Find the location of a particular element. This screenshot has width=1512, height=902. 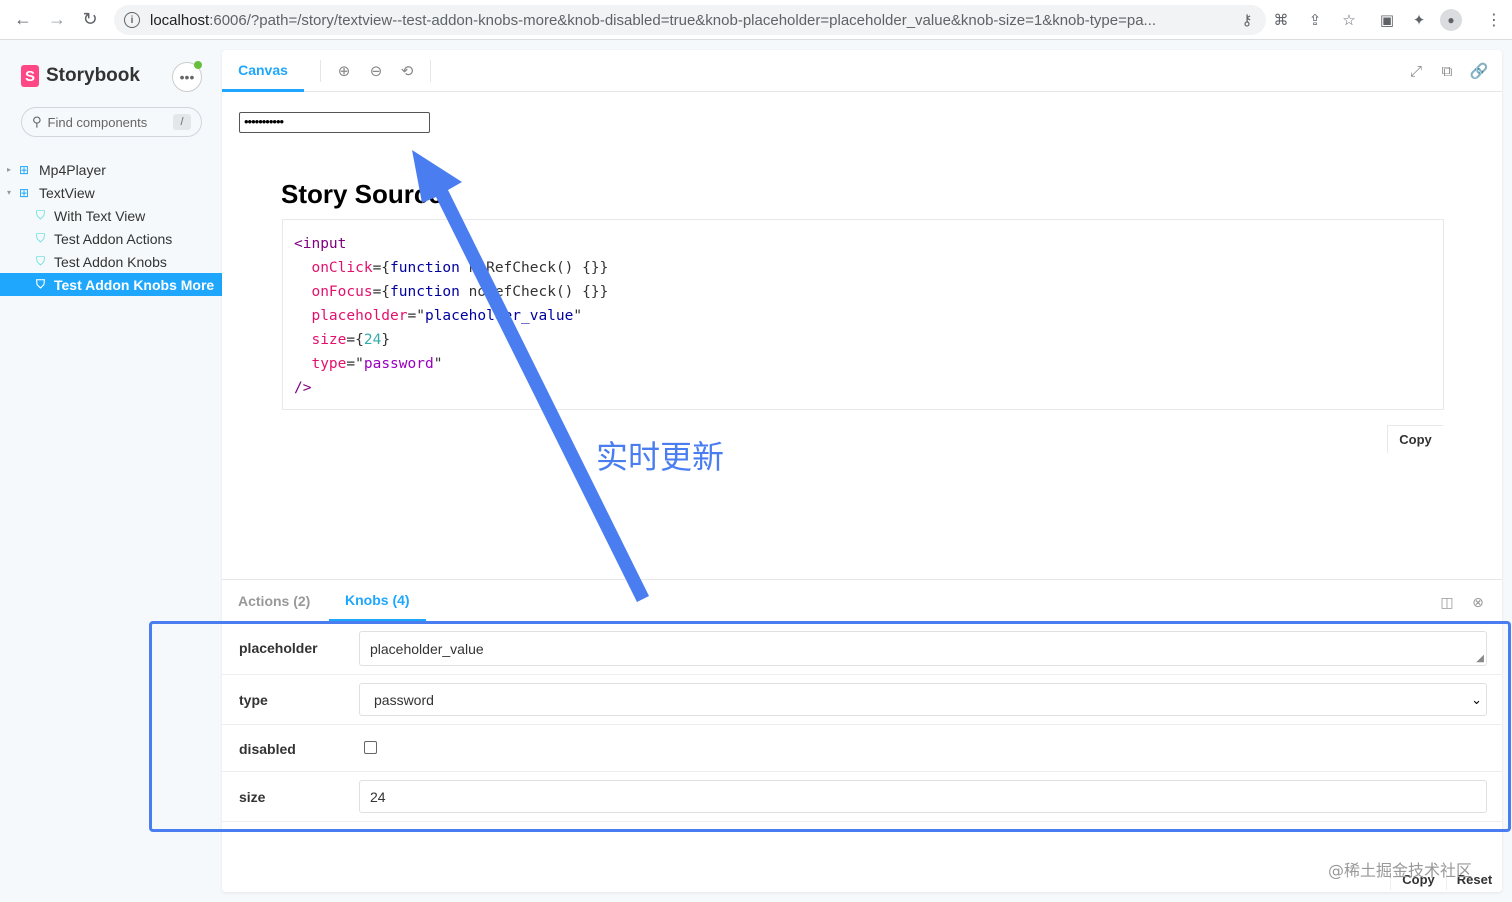

reload-icon: ↻ is located at coordinates (90, 20).